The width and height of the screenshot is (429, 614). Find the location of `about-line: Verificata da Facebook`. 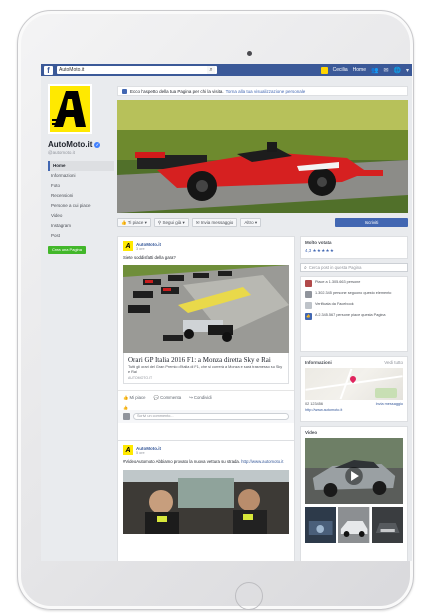

about-line: Verificata da Facebook is located at coordinates (334, 304).